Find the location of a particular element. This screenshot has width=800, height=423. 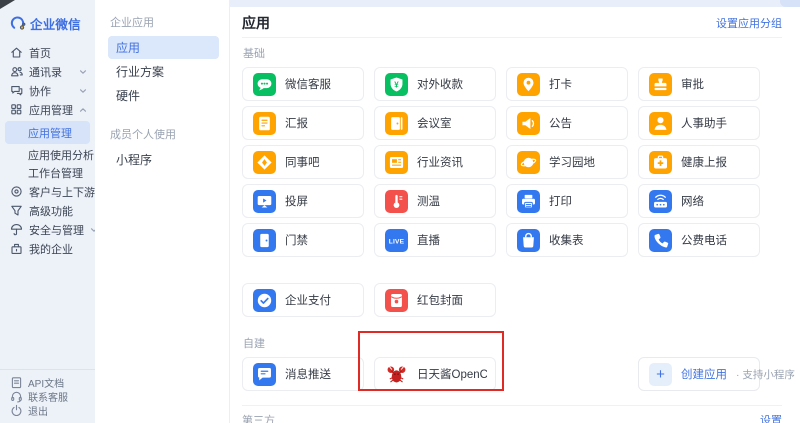

basic-app-card-10: 学习园地 is located at coordinates (567, 162).